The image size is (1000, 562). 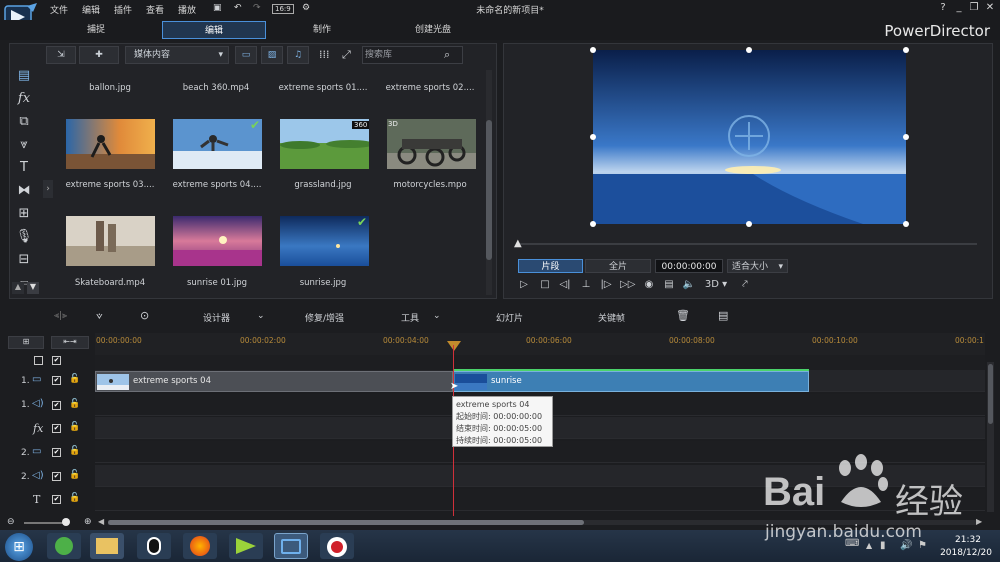 I want to click on media-room-icon: ▤, so click(x=24, y=76).